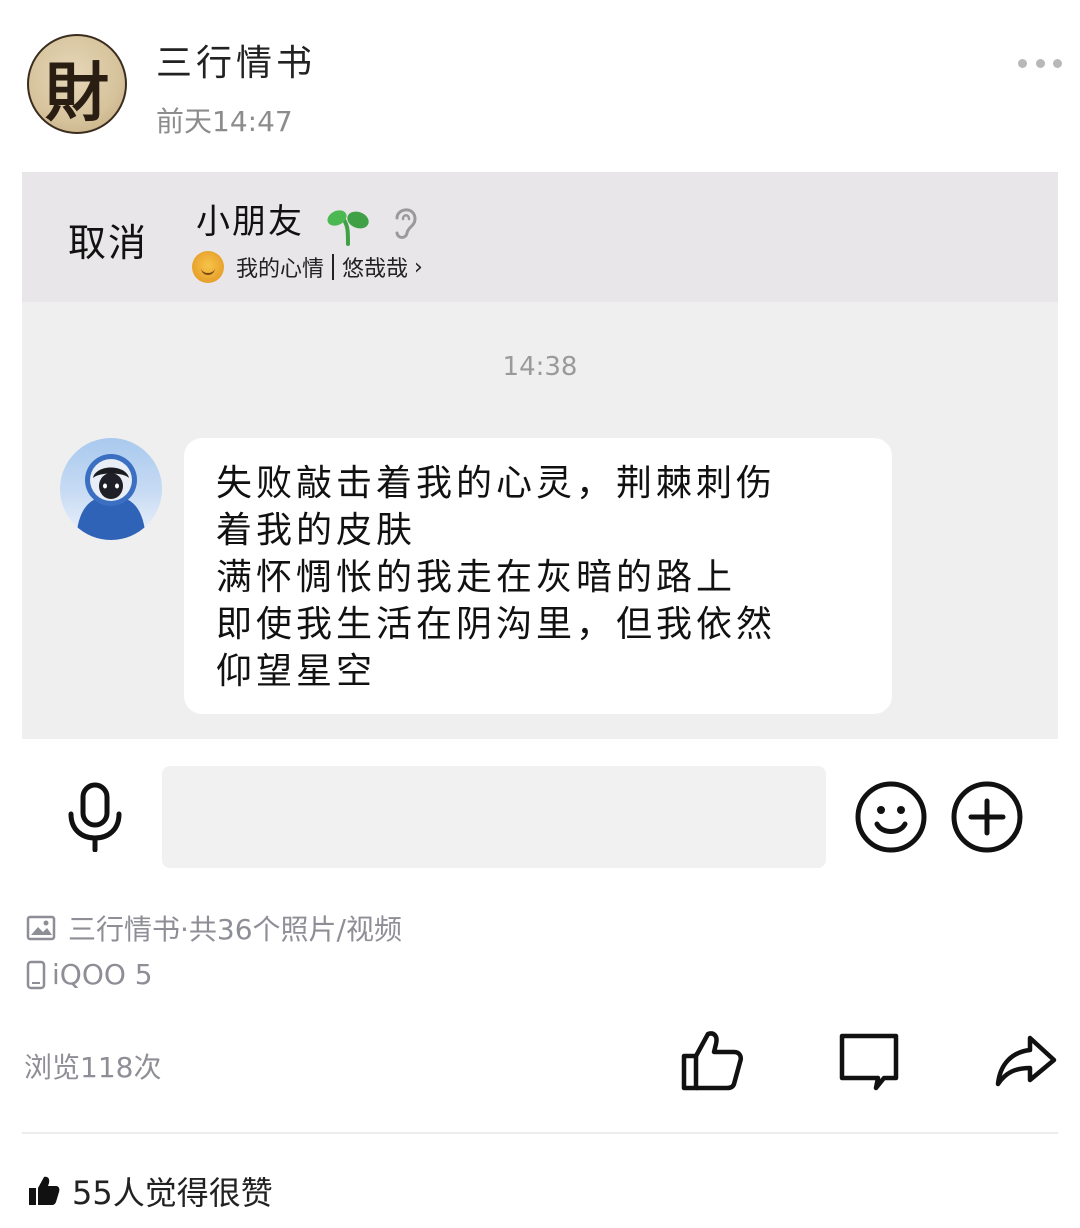 Image resolution: width=1080 pixels, height=1228 pixels. What do you see at coordinates (108, 239) in the screenshot?
I see `cancel-button: 取消` at bounding box center [108, 239].